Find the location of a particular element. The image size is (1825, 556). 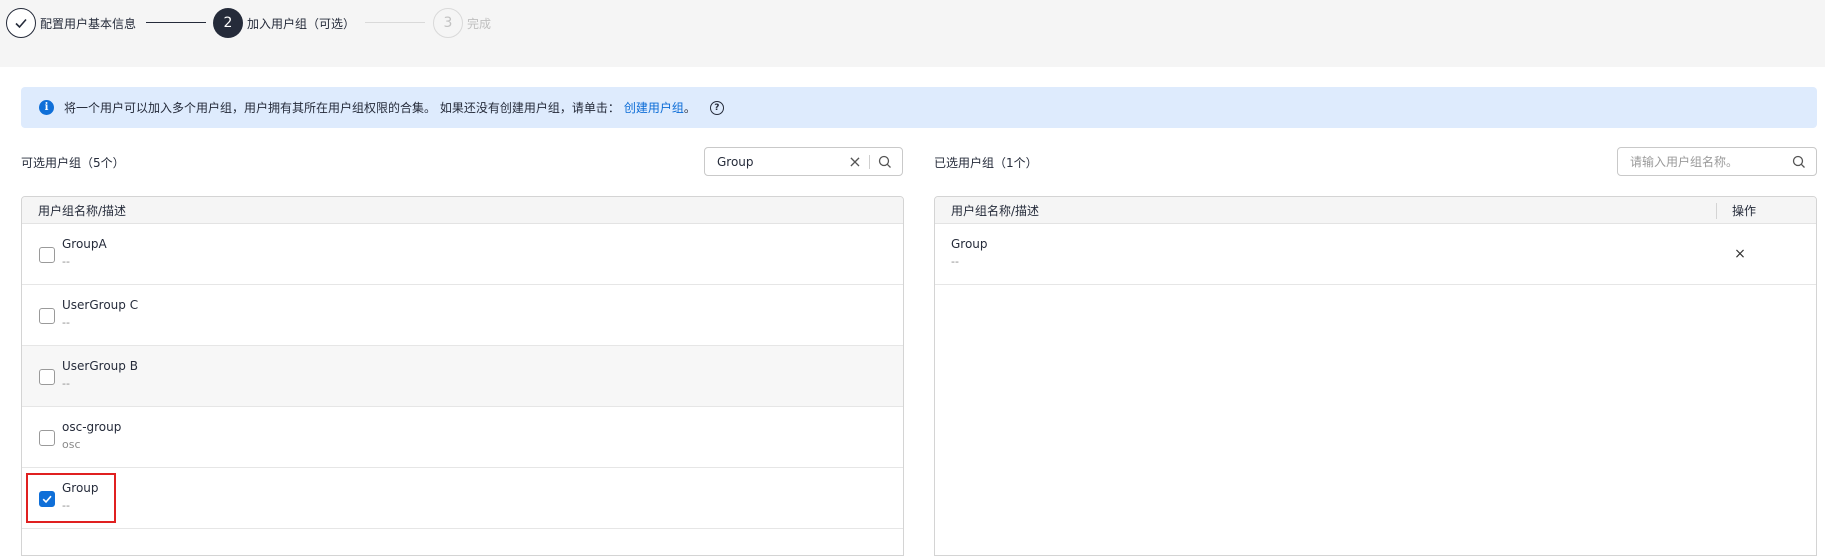

available-search-box: × is located at coordinates (803, 161).